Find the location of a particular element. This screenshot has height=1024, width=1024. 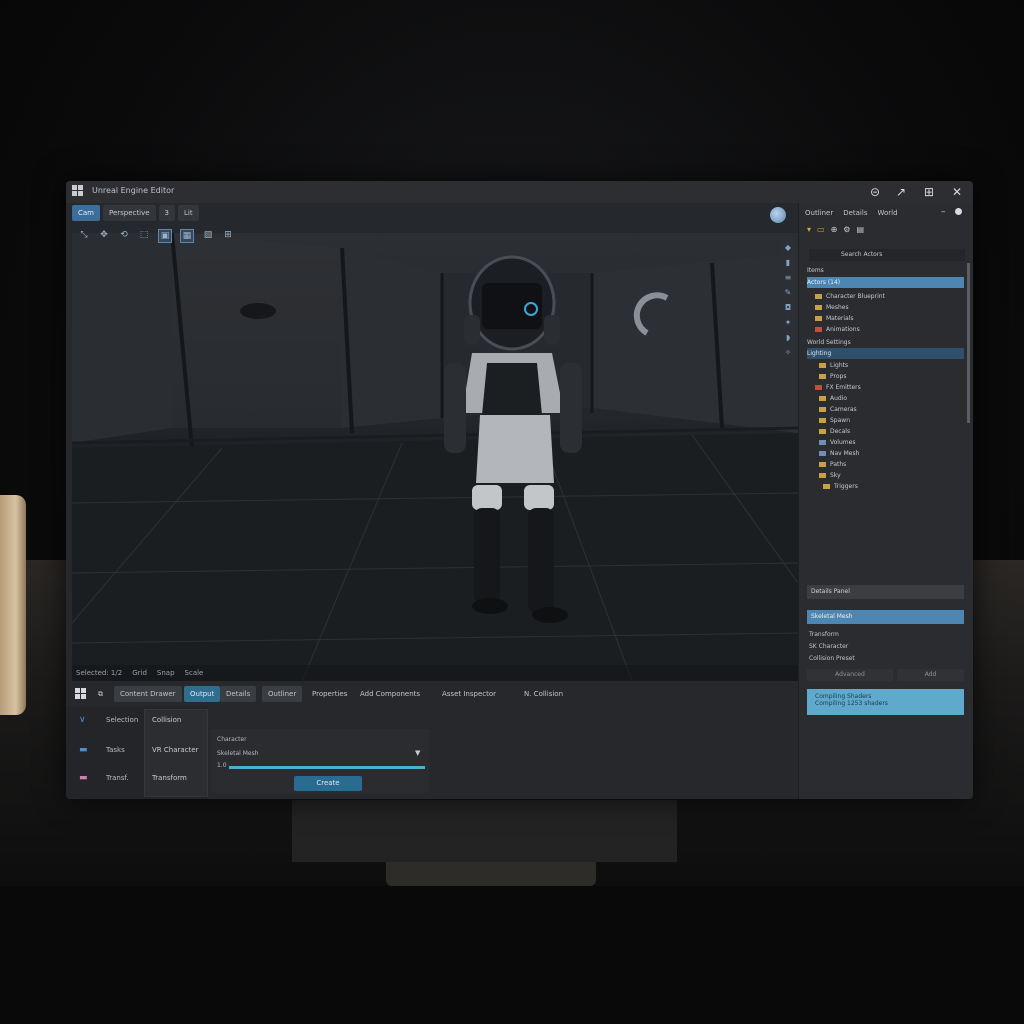

tab-collision: N. Collision is located at coordinates (543, 694).